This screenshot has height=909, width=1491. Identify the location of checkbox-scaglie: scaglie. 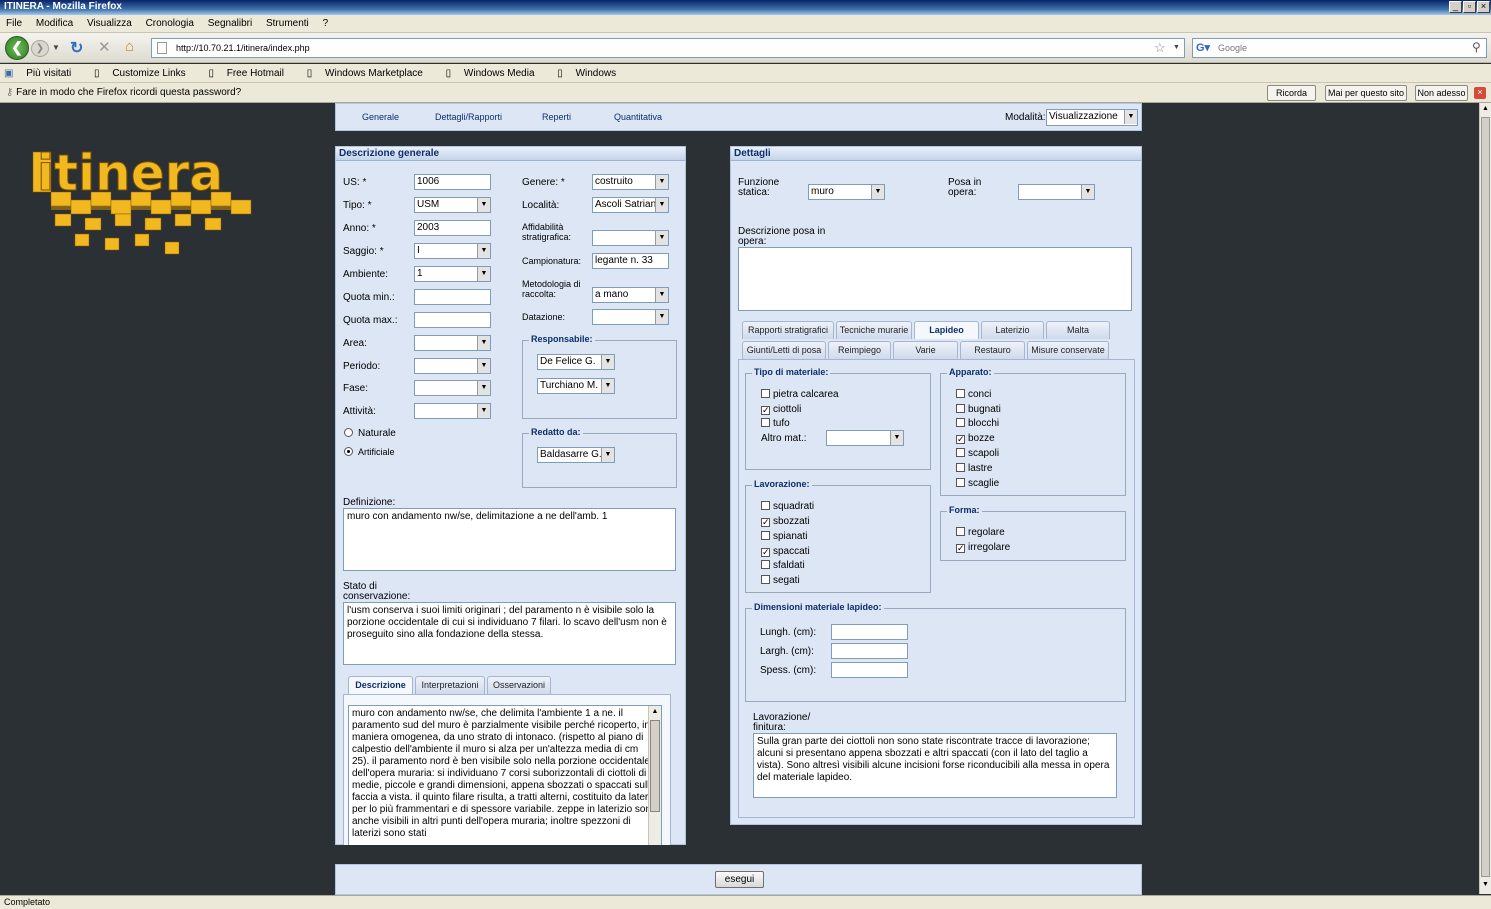
(977, 483).